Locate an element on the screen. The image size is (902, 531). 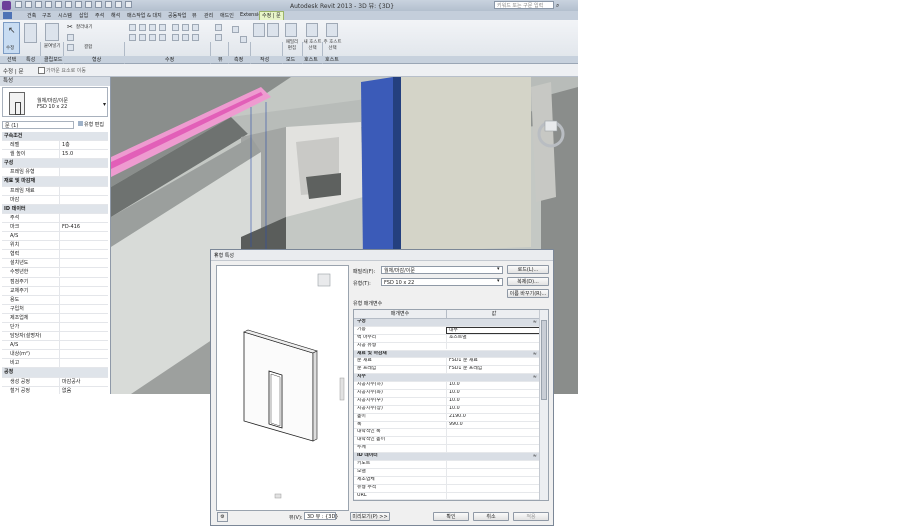
array-icon is located at coordinates (175, 27).